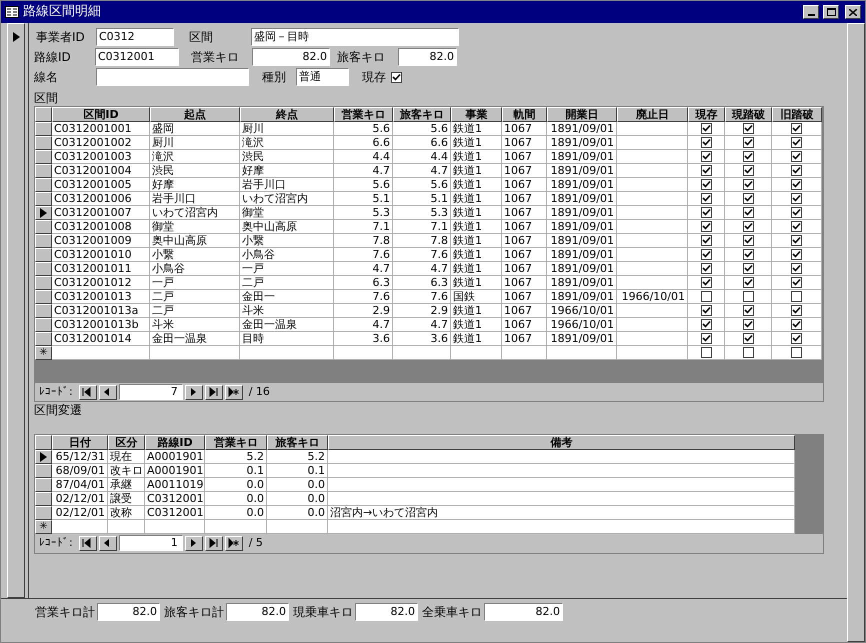  What do you see at coordinates (135, 37) in the screenshot?
I see `operator-id-field: C0312` at bounding box center [135, 37].